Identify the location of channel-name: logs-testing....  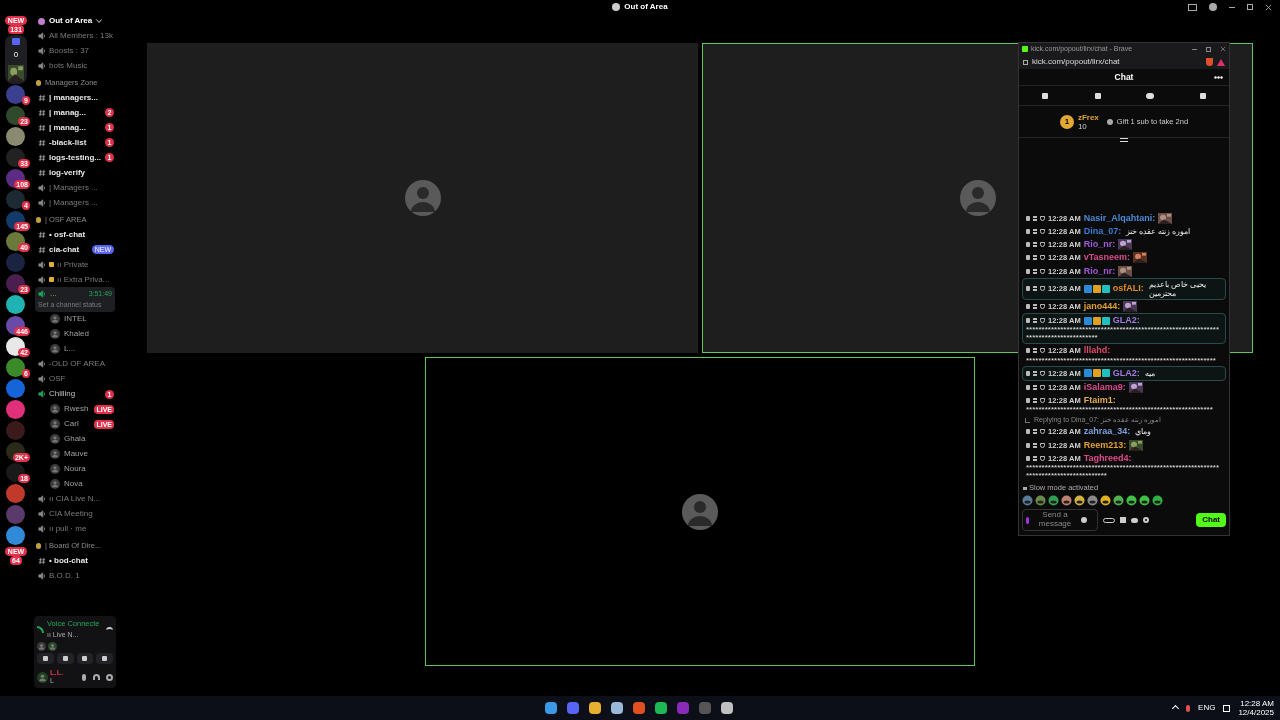
(75, 157).